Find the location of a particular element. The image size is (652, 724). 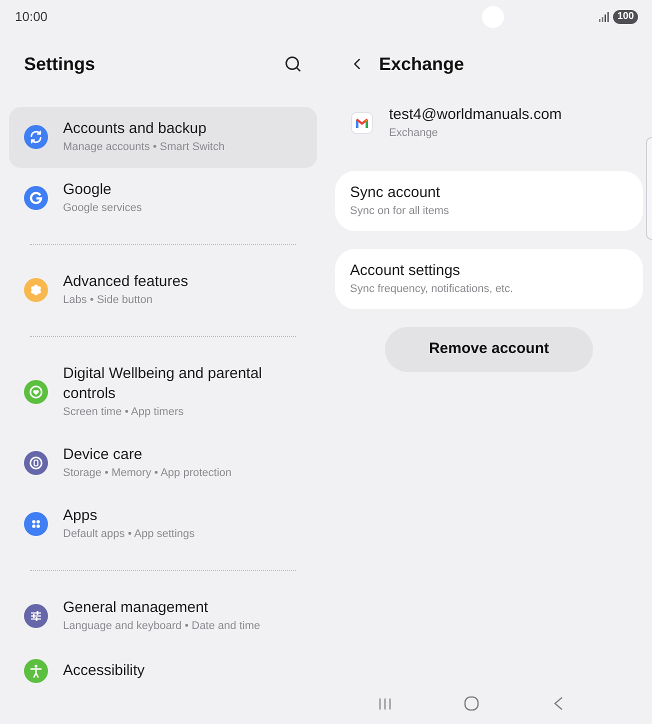

card-title: Sync account is located at coordinates (396, 193).